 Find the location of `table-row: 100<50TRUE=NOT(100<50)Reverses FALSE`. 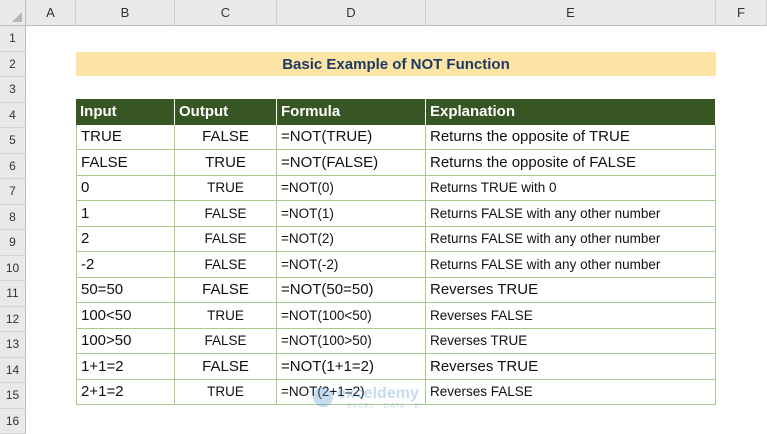

table-row: 100<50TRUE=NOT(100<50)Reverses FALSE is located at coordinates (396, 316).